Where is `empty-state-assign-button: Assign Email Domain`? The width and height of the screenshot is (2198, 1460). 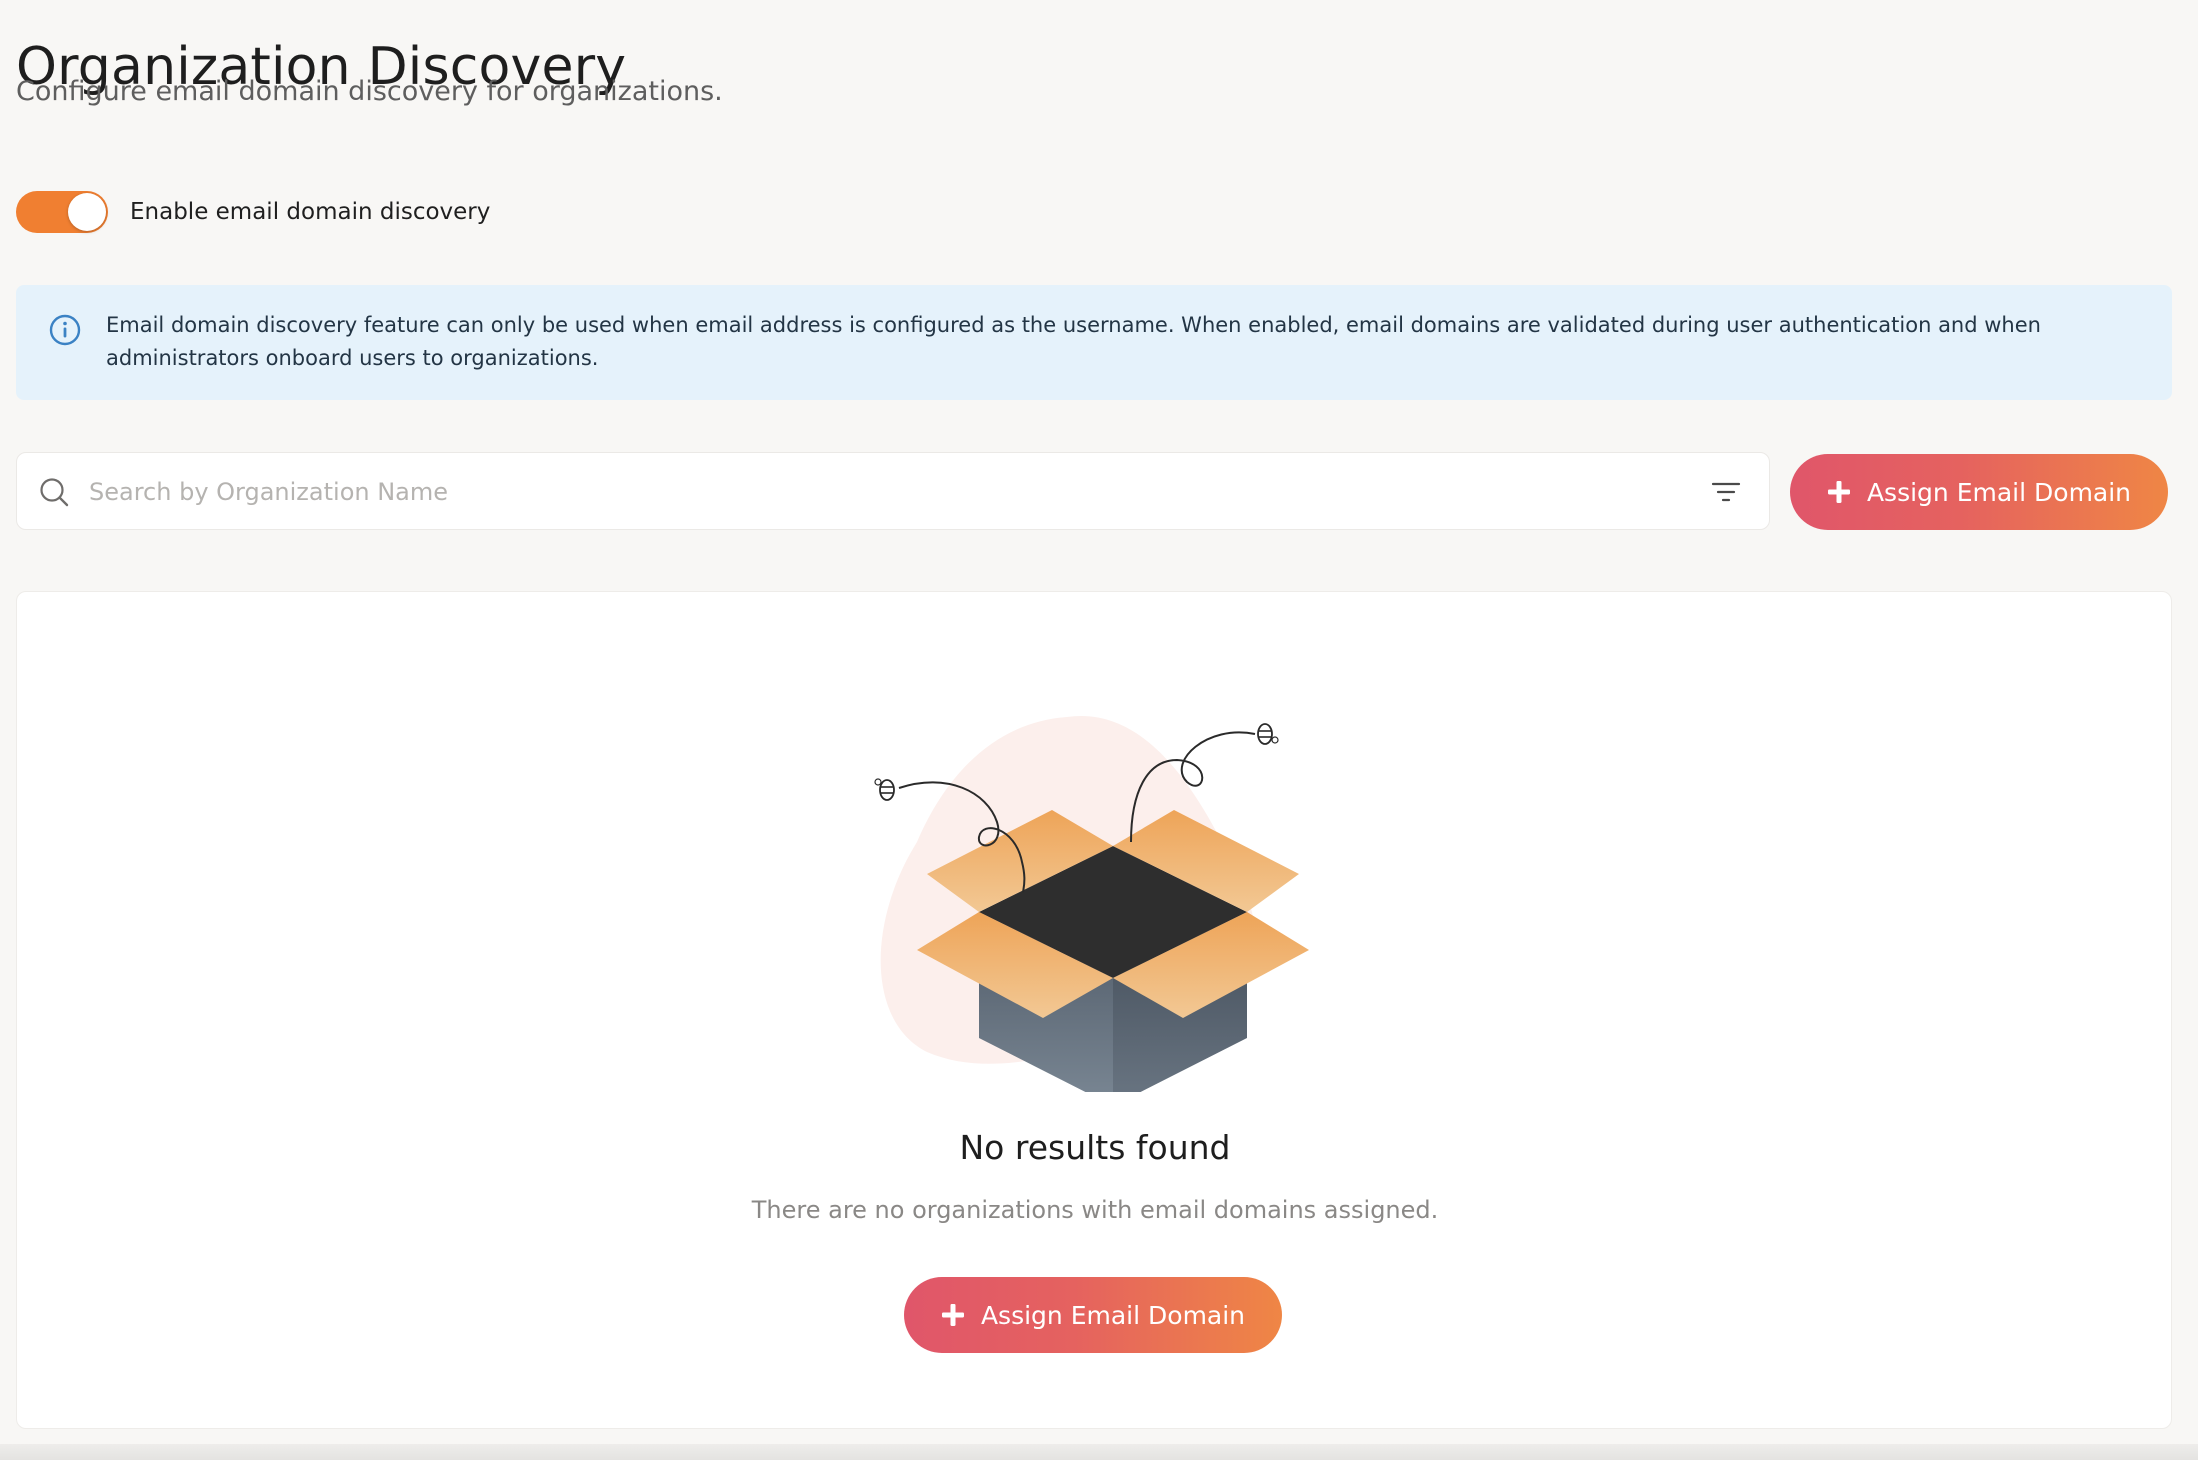
empty-state-assign-button: Assign Email Domain is located at coordinates (1093, 1315).